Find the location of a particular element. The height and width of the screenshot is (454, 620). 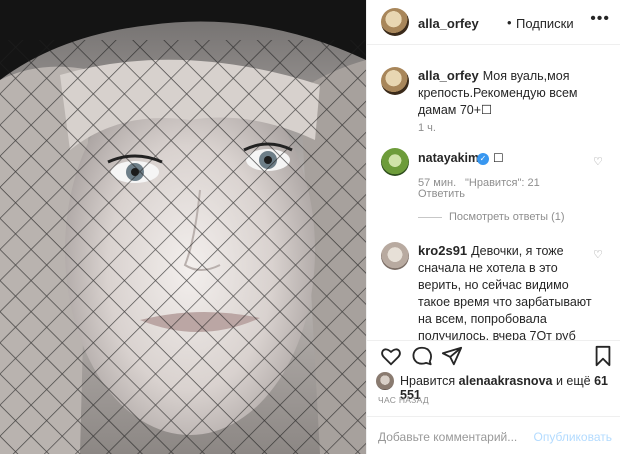

likes-text: Нравится alenaakrasnova и ещё 61 551 is located at coordinates (508, 388).